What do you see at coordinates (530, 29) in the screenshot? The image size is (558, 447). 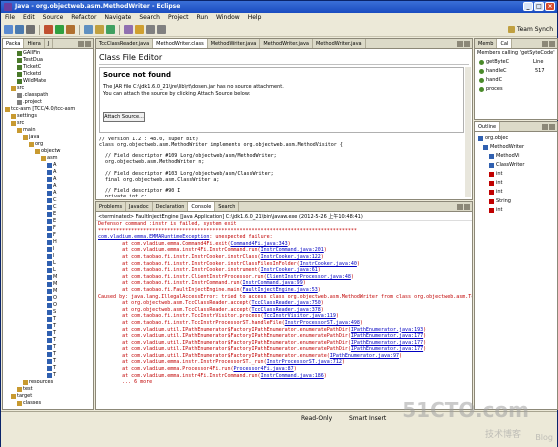 I see `perspective-switcher: Team Synch` at bounding box center [530, 29].